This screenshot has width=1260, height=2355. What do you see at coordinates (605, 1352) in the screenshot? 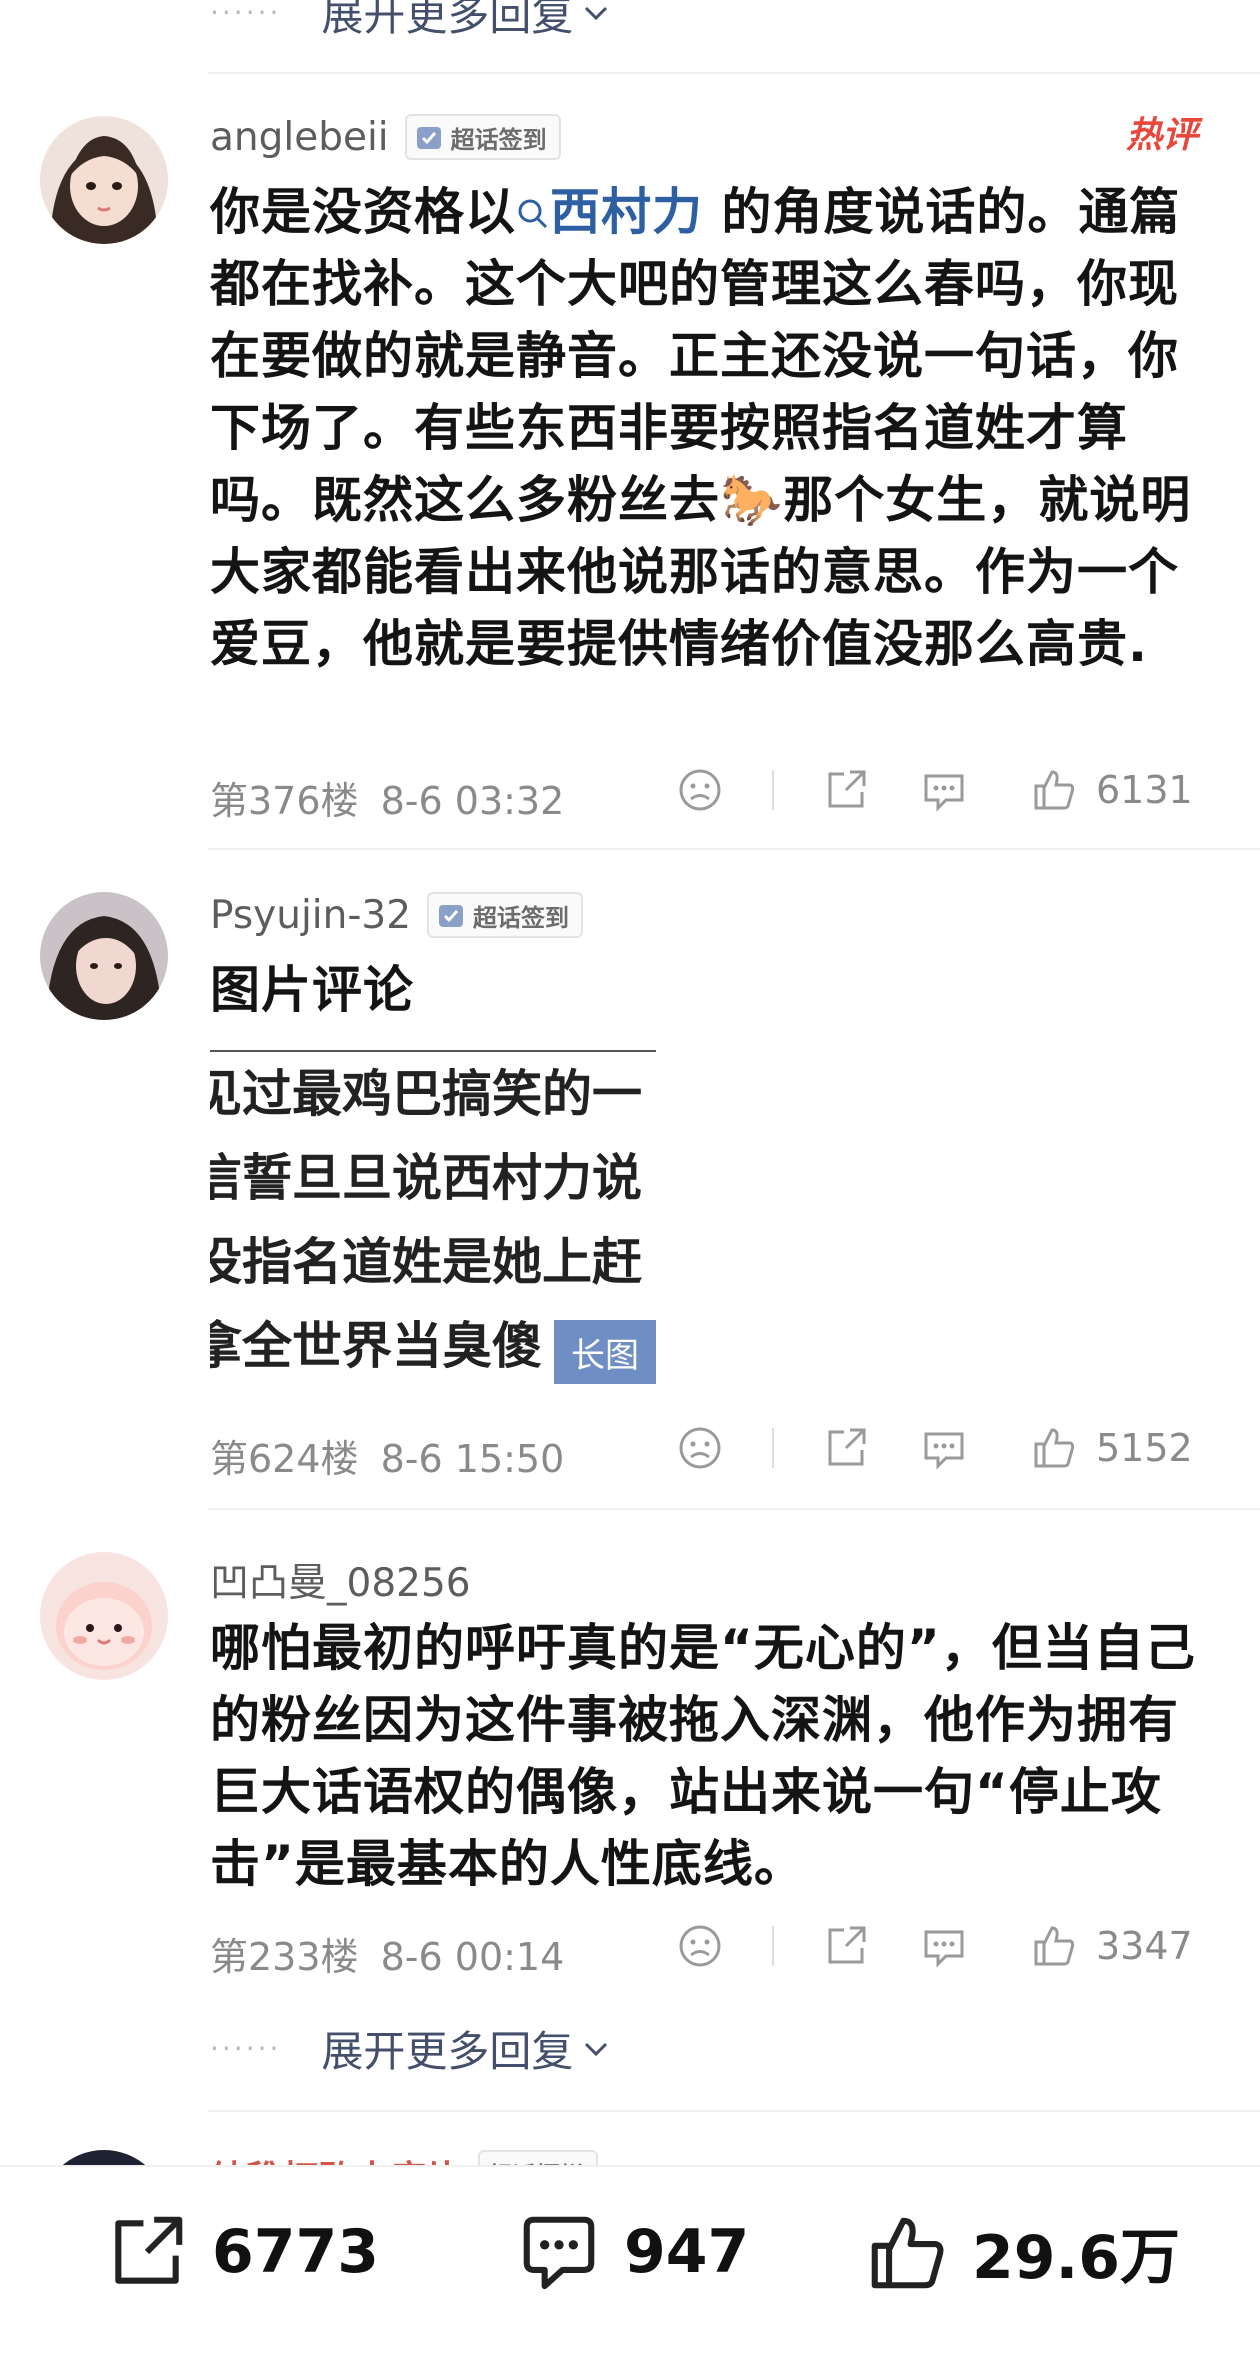
I see `long-image-tag: 长图` at bounding box center [605, 1352].